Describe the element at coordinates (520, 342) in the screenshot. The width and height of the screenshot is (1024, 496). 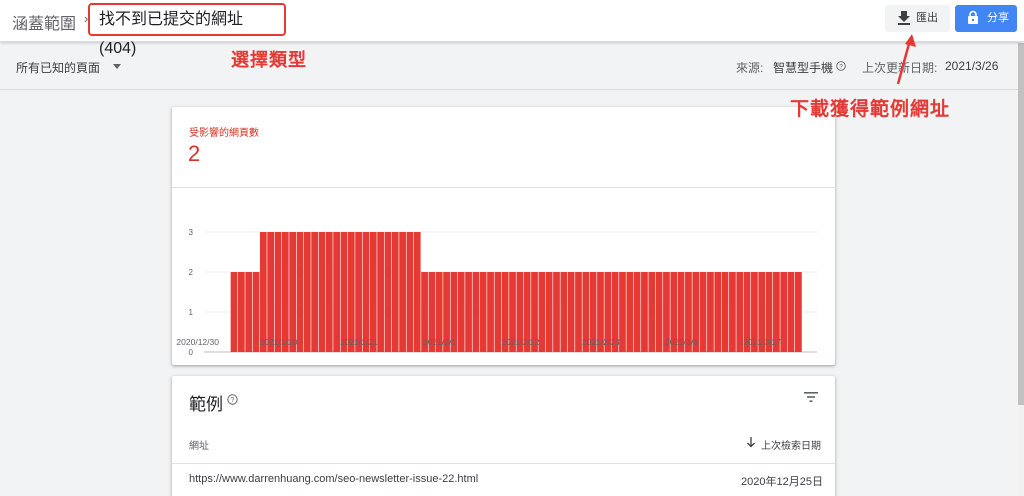
I see `x-tick-label: 2021/2/12` at that location.